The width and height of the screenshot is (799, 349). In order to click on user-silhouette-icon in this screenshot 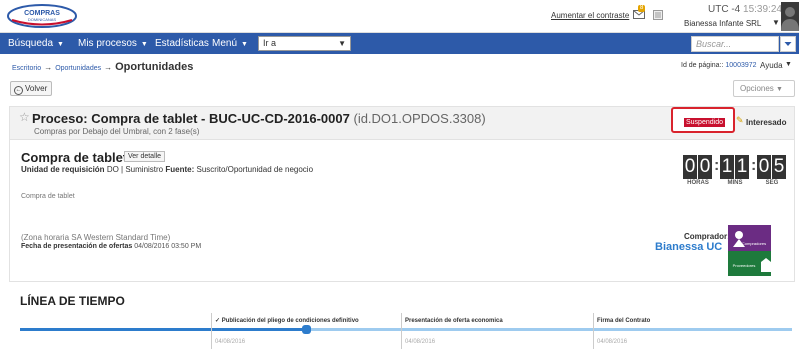, I will do `click(790, 19)`.